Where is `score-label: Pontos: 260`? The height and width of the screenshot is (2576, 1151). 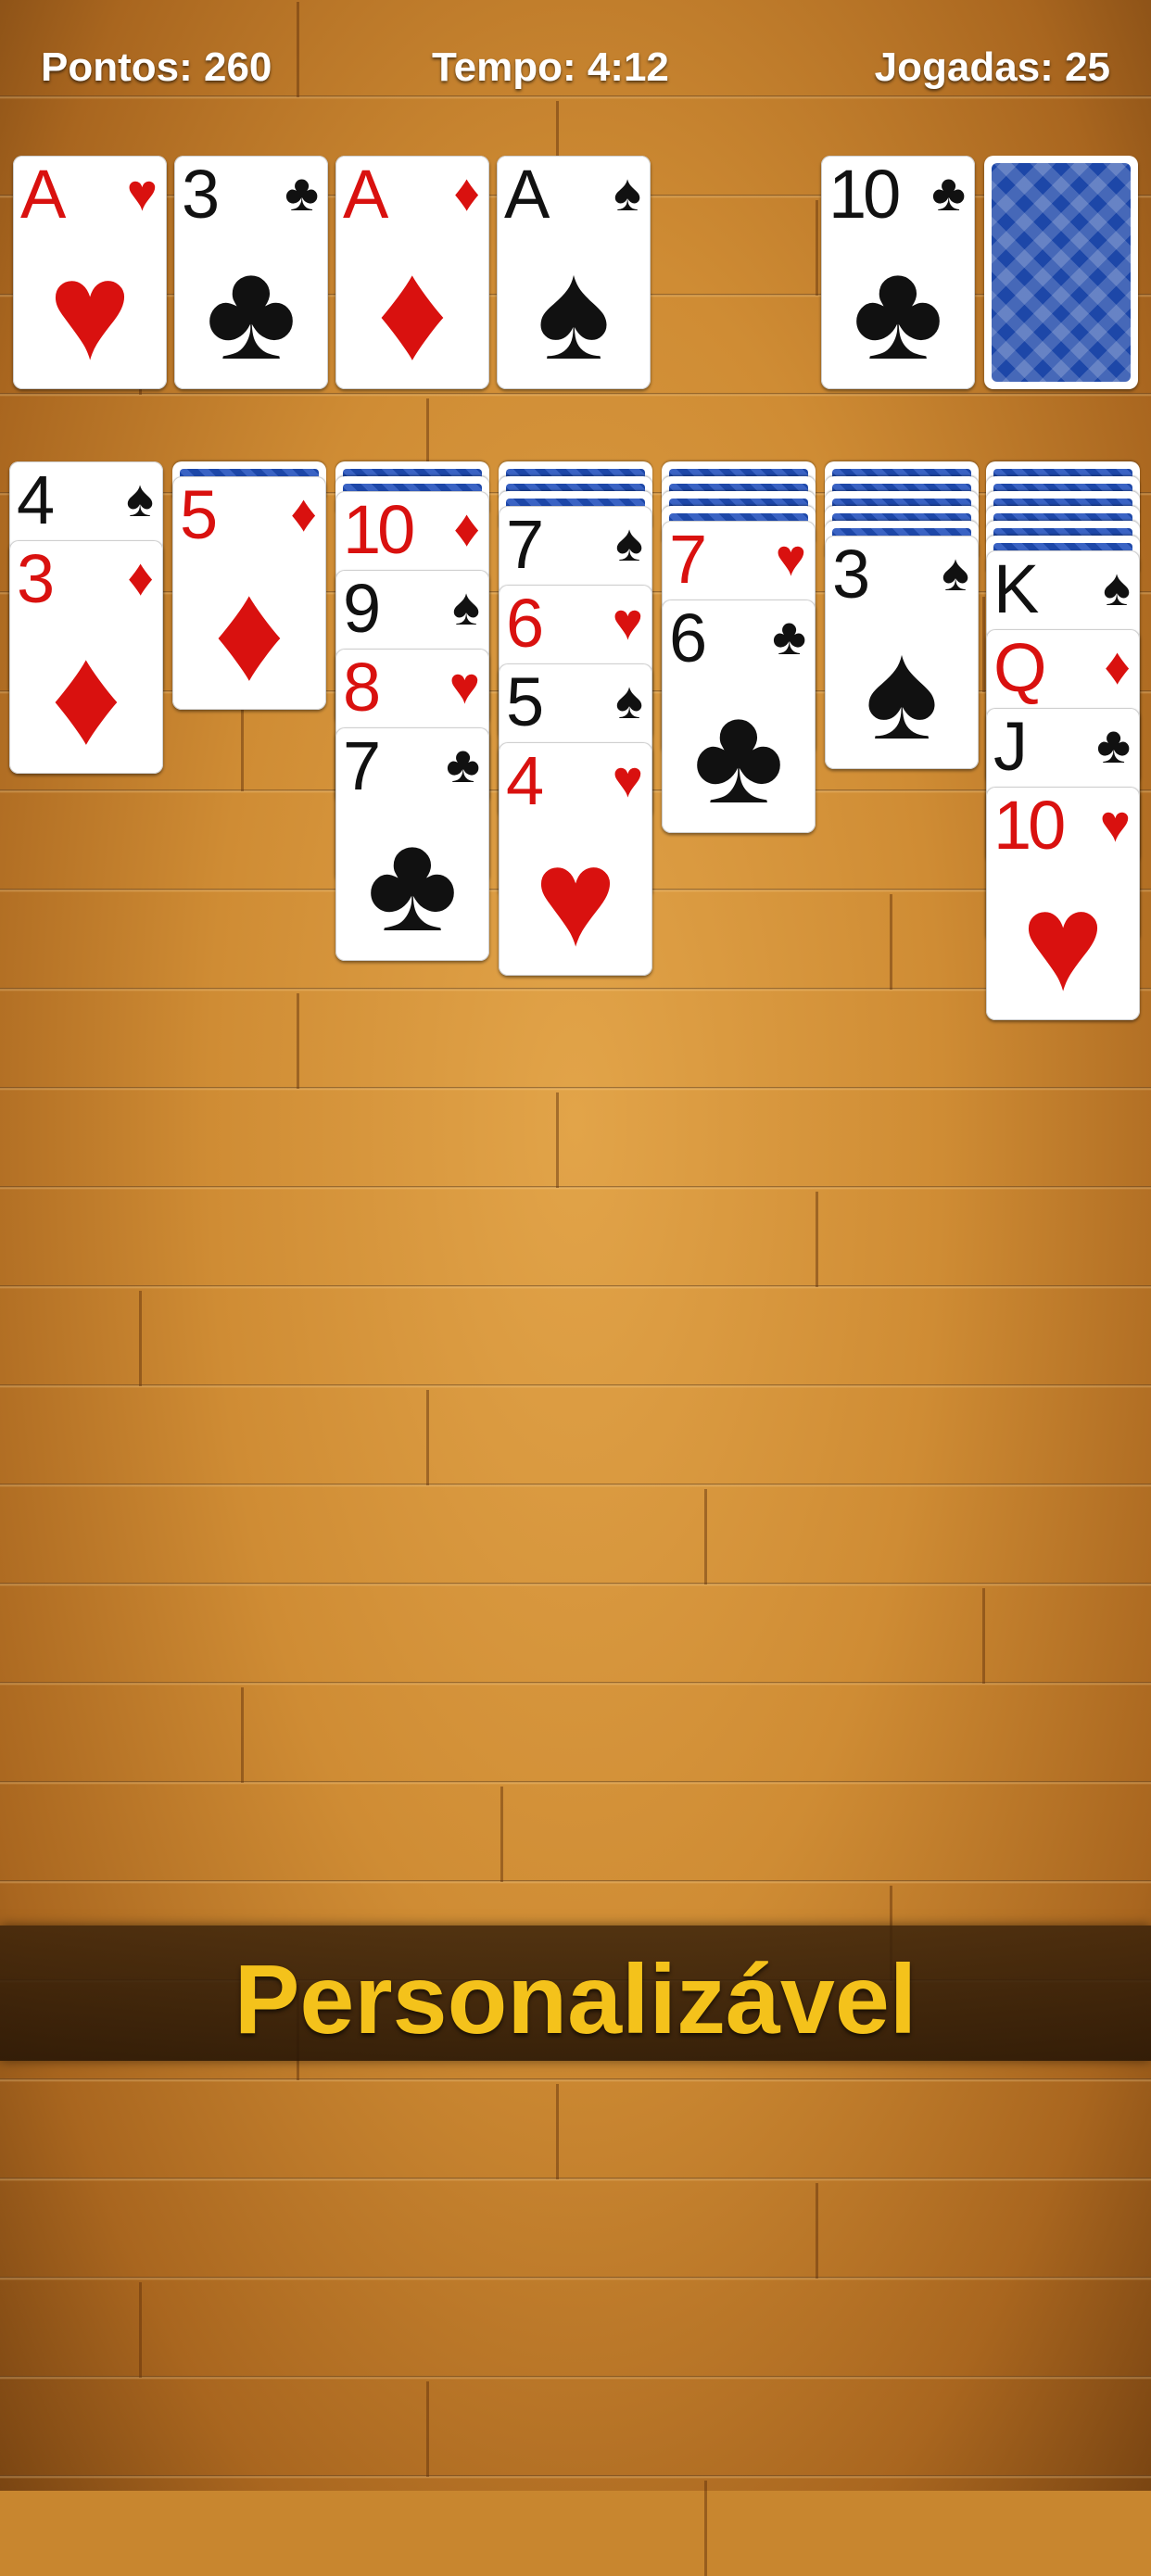
score-label: Pontos: 260 is located at coordinates (156, 67).